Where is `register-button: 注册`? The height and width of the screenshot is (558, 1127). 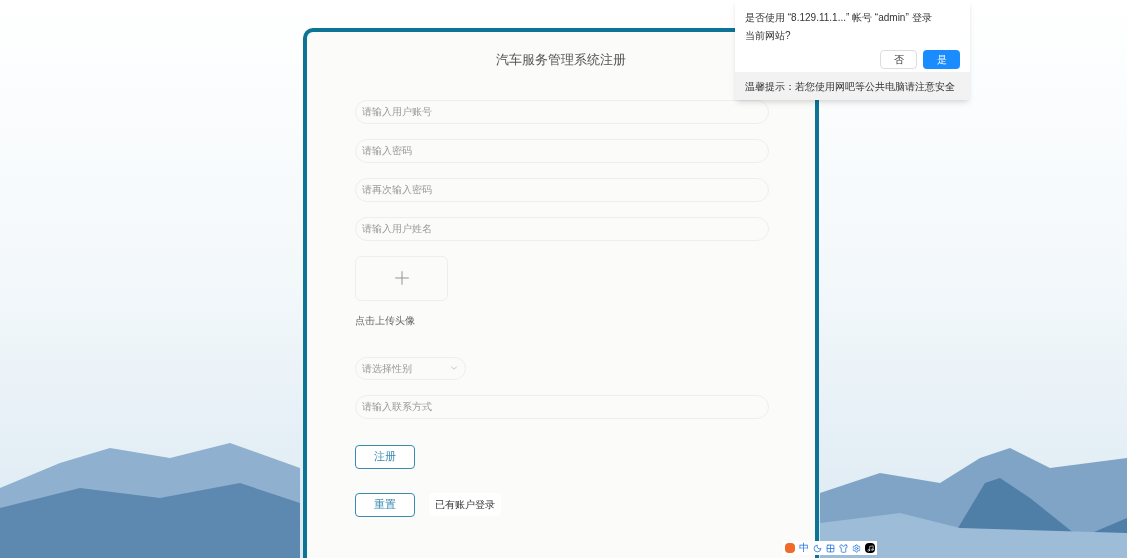 register-button: 注册 is located at coordinates (385, 456).